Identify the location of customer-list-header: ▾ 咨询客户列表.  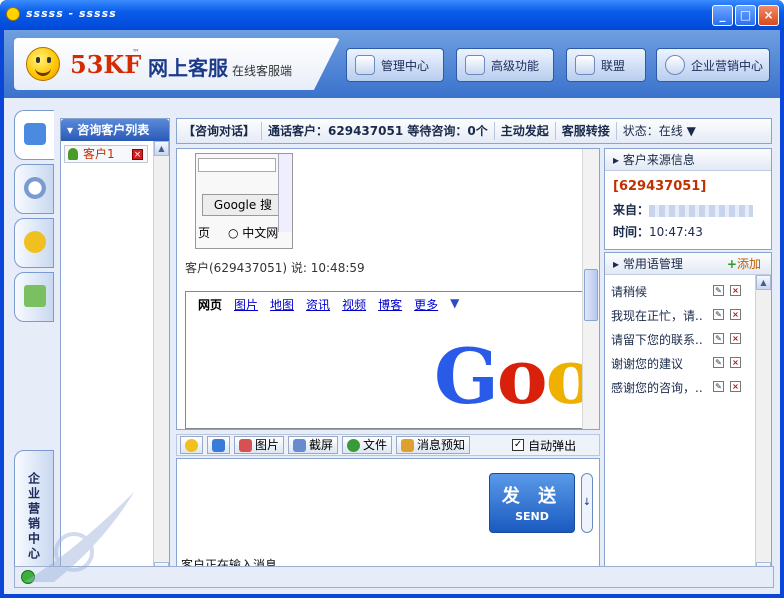
(115, 130).